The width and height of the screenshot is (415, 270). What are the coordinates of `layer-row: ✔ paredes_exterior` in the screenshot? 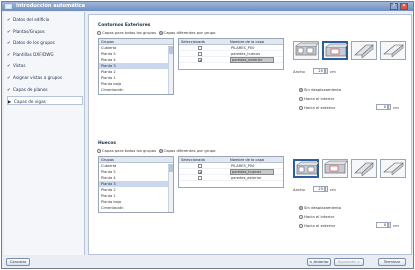 It's located at (231, 60).